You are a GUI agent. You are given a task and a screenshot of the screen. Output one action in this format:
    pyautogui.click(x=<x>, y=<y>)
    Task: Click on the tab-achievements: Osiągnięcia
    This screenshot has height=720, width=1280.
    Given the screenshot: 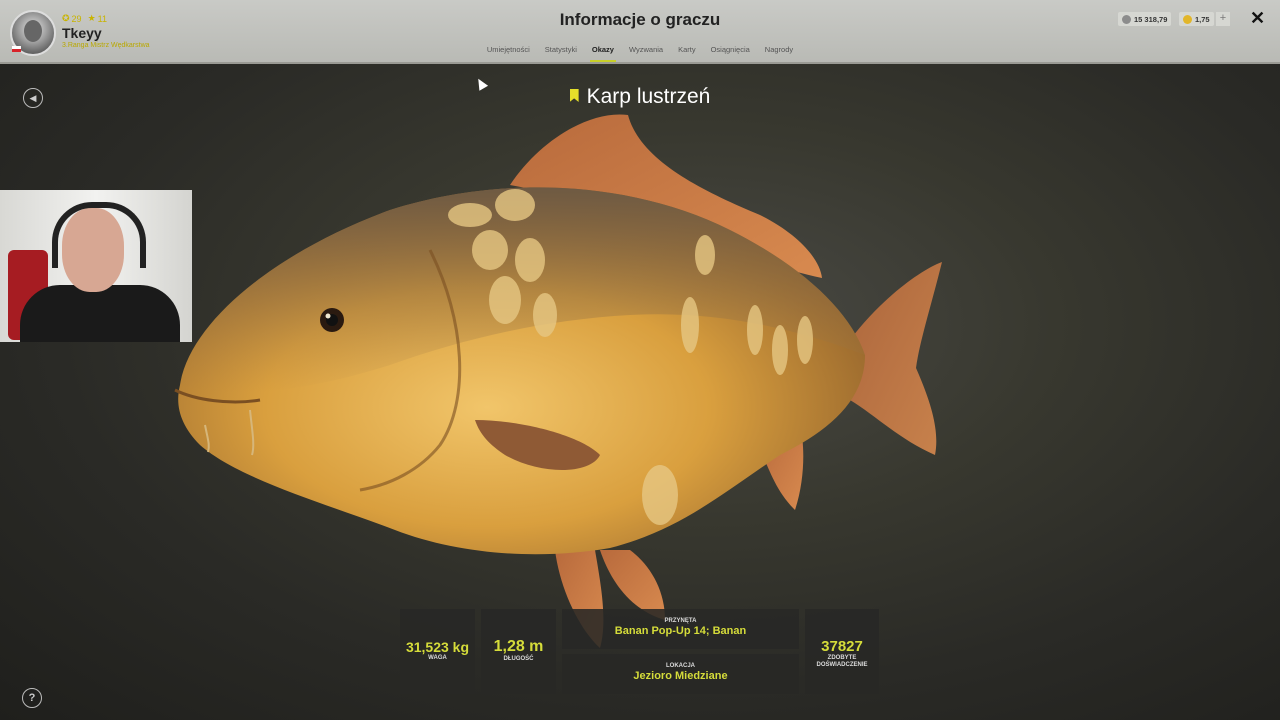 What is the action you would take?
    pyautogui.click(x=730, y=51)
    